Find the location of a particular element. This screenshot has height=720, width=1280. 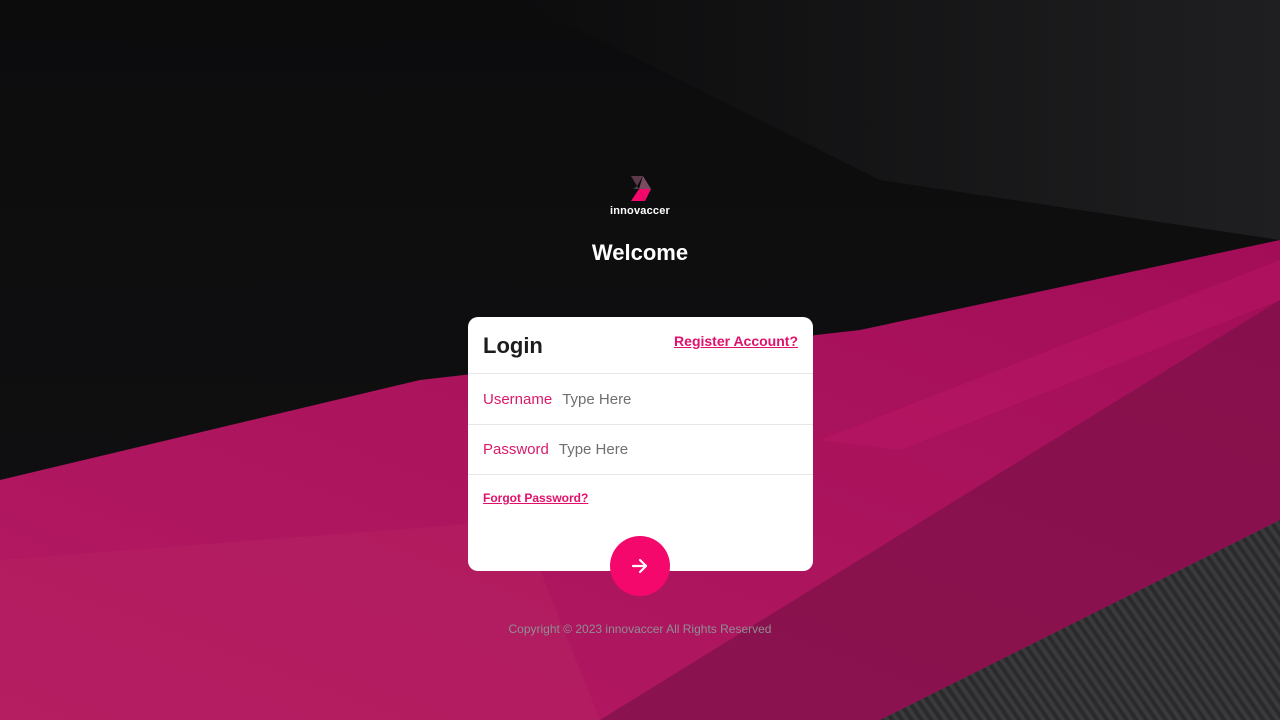

username-input is located at coordinates (662, 399).